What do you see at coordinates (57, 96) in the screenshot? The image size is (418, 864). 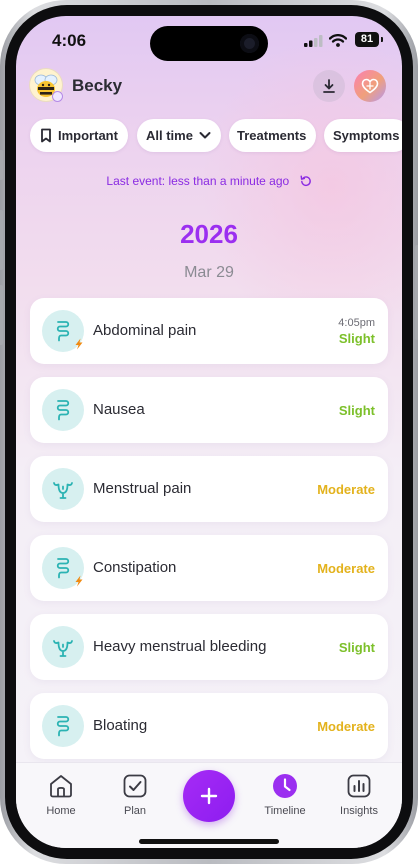 I see `avatar-badge` at bounding box center [57, 96].